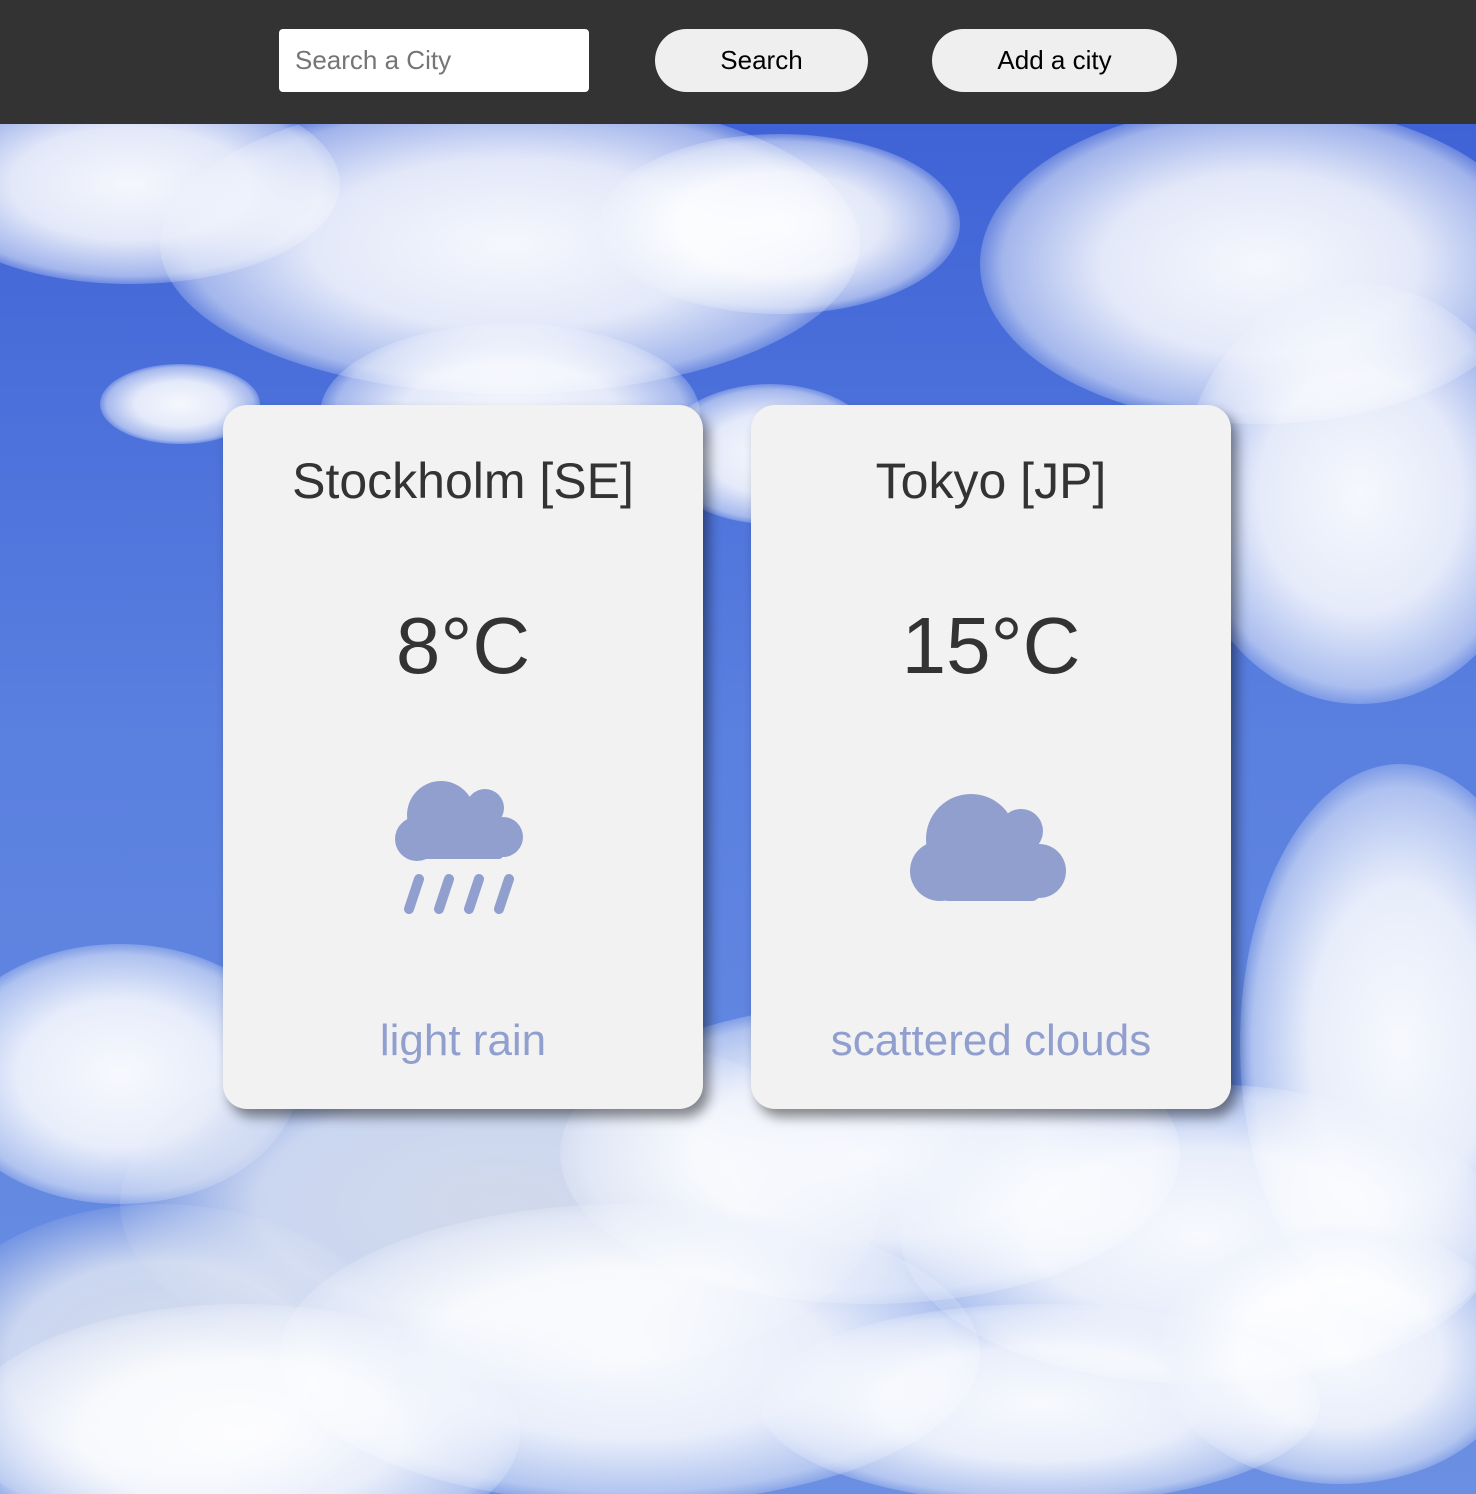 This screenshot has width=1476, height=1494. I want to click on weather-description: scattered clouds, so click(991, 1040).